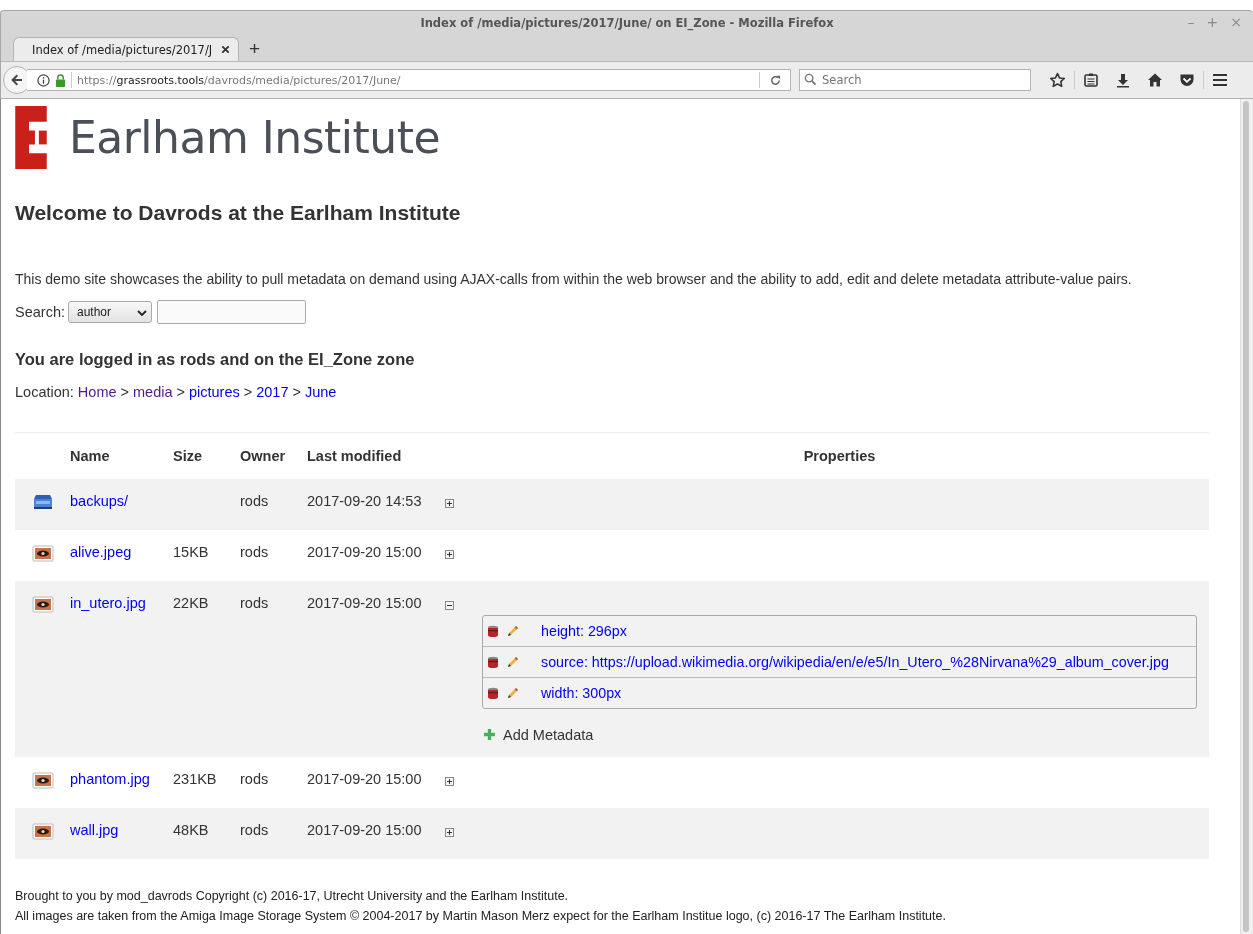  I want to click on footer-text: Brought to you by mod_davrods Copyright (c) 2016-17, Utrecht University and the Earlham Institute., so click(292, 896).